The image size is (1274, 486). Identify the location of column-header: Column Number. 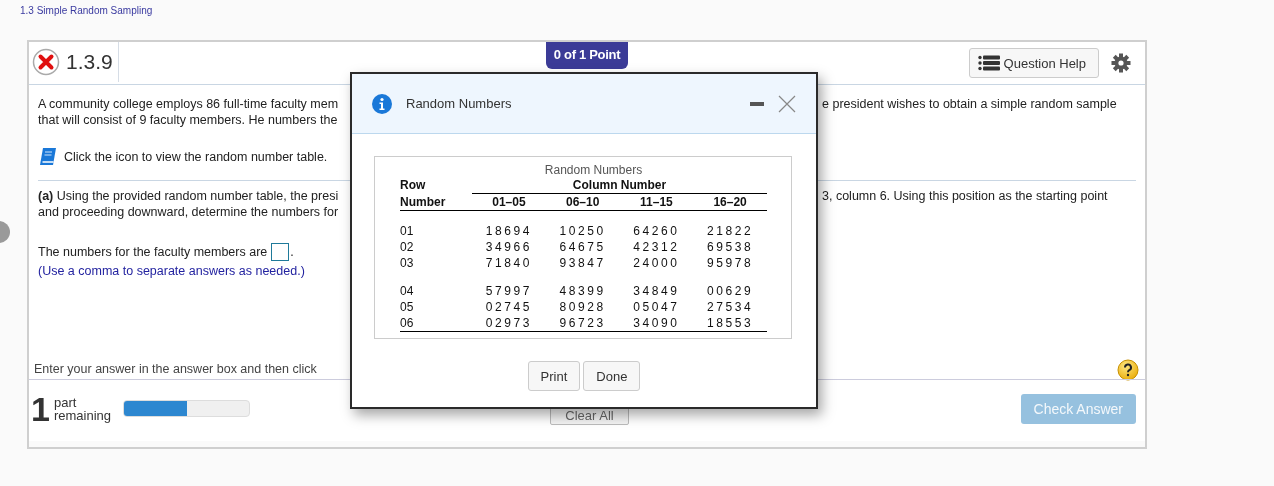
(619, 185).